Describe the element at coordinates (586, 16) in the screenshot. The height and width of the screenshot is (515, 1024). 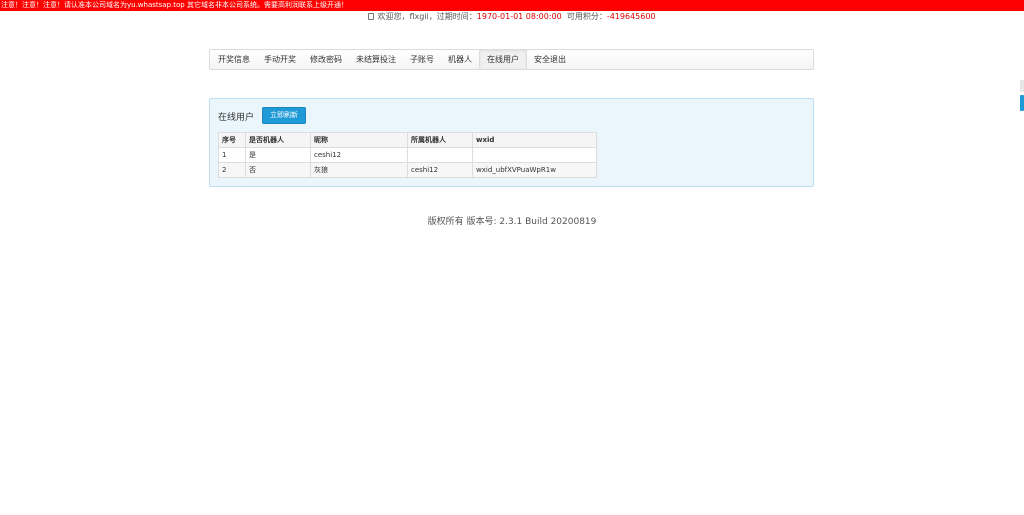
I see `points-label: 可用积分：` at that location.